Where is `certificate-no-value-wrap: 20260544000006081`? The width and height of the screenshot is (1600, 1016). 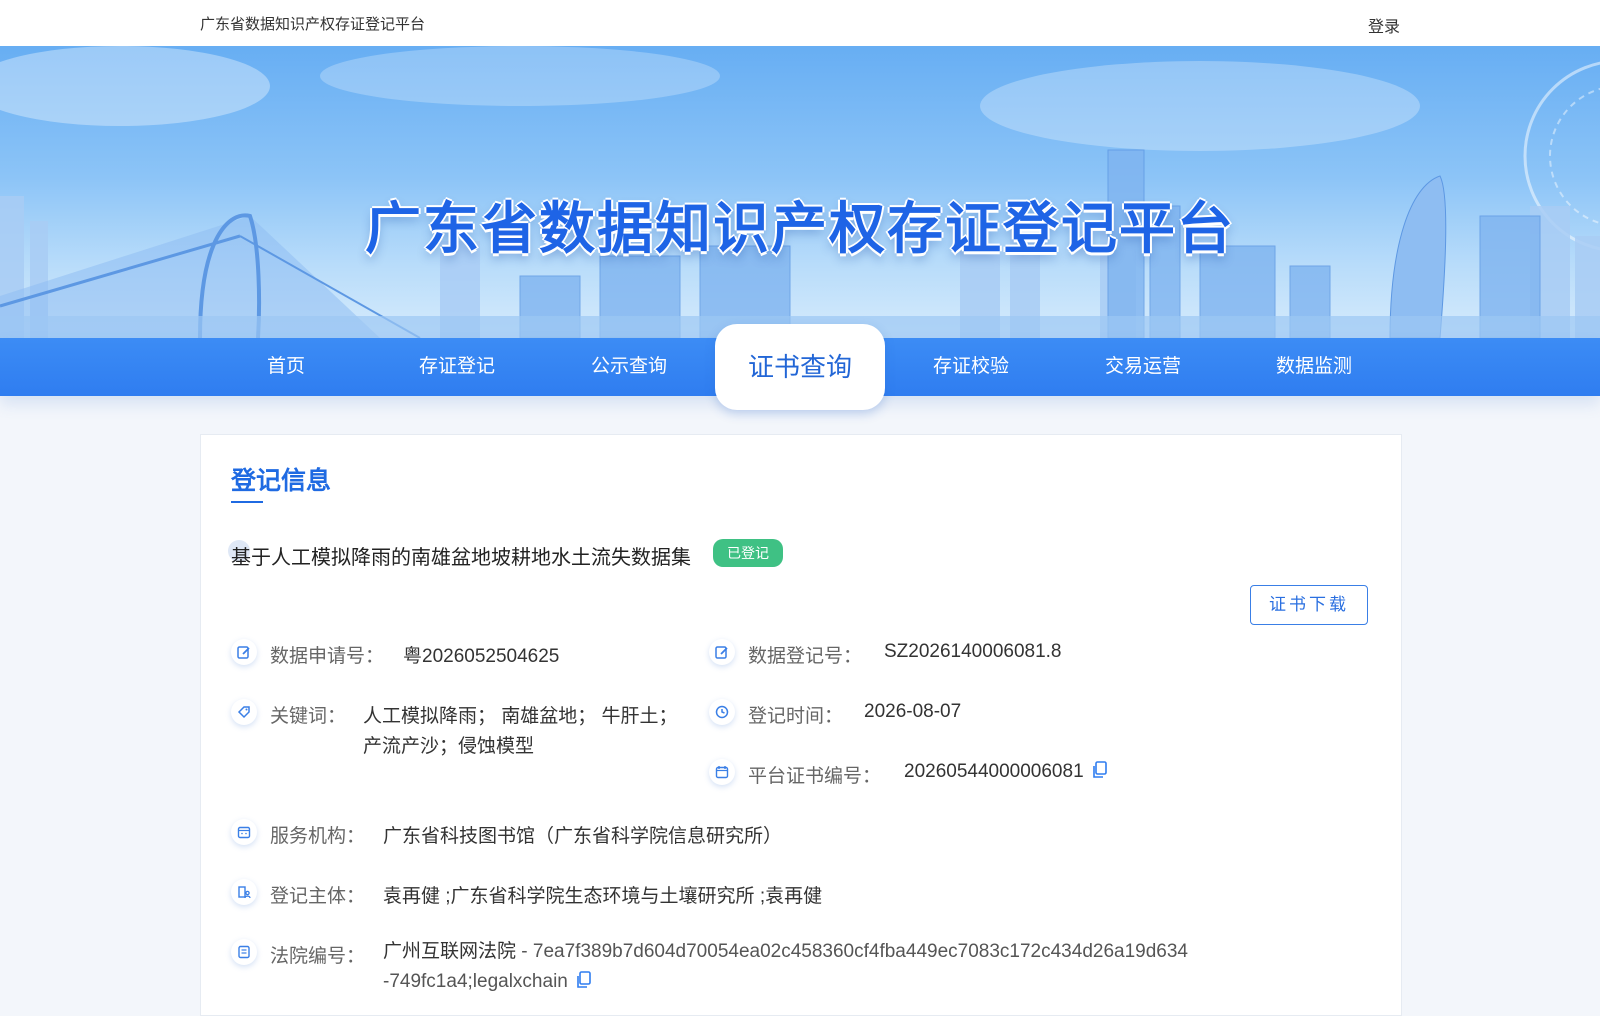
certificate-no-value-wrap: 20260544000006081 is located at coordinates (1006, 773).